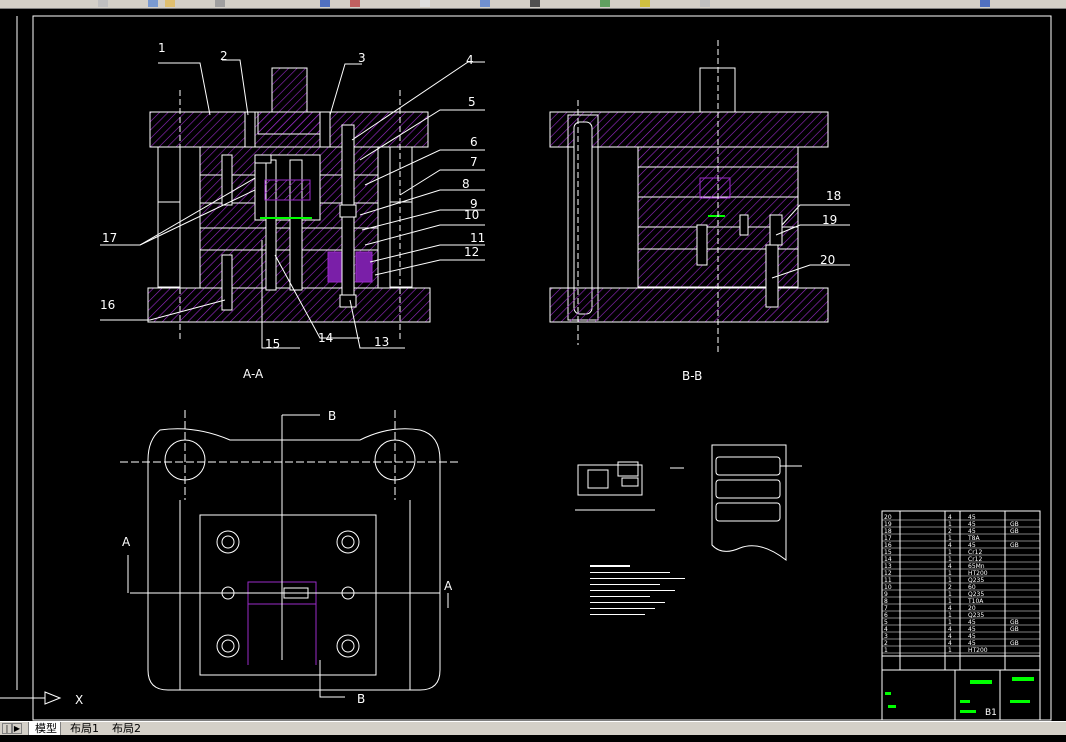 The width and height of the screenshot is (1066, 742). What do you see at coordinates (886, 615) in the screenshot?
I see `bom-cell: 6` at bounding box center [886, 615].